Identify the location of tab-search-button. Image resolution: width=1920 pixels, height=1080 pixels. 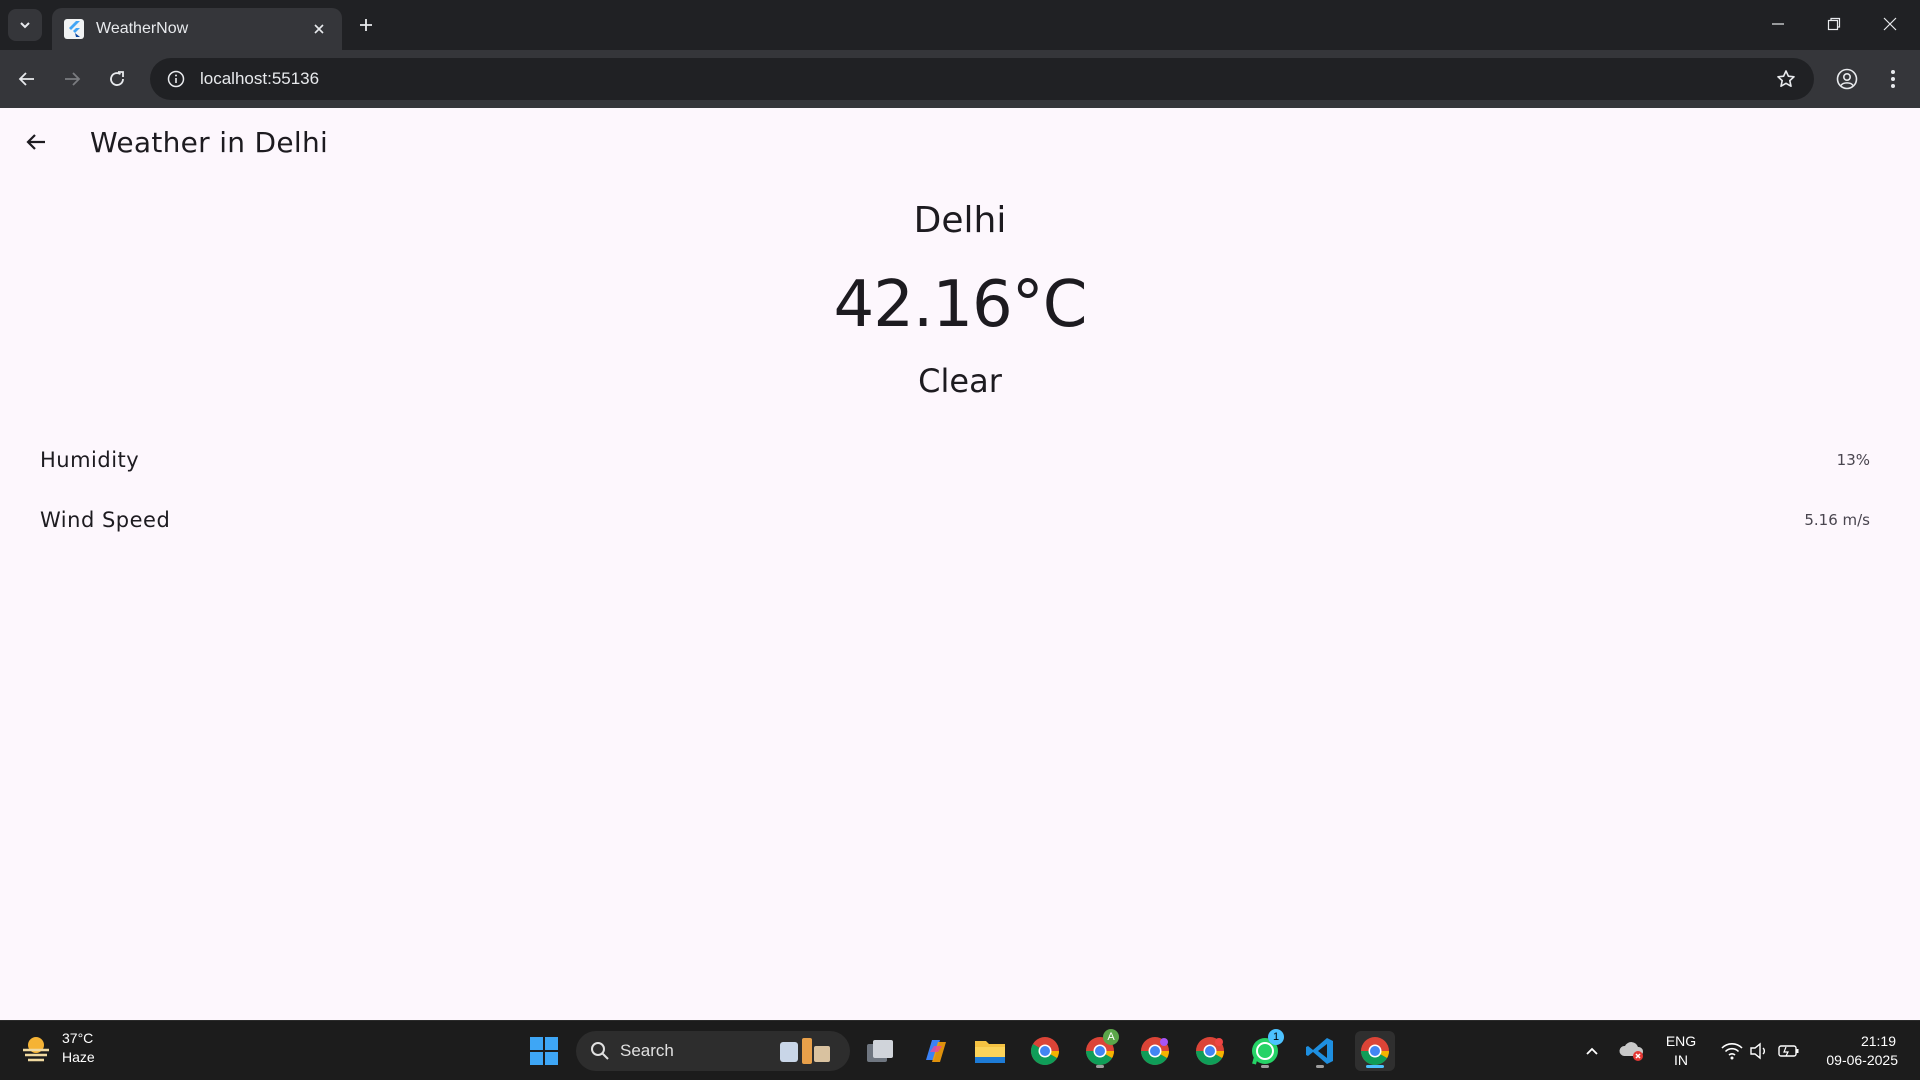
(25, 25).